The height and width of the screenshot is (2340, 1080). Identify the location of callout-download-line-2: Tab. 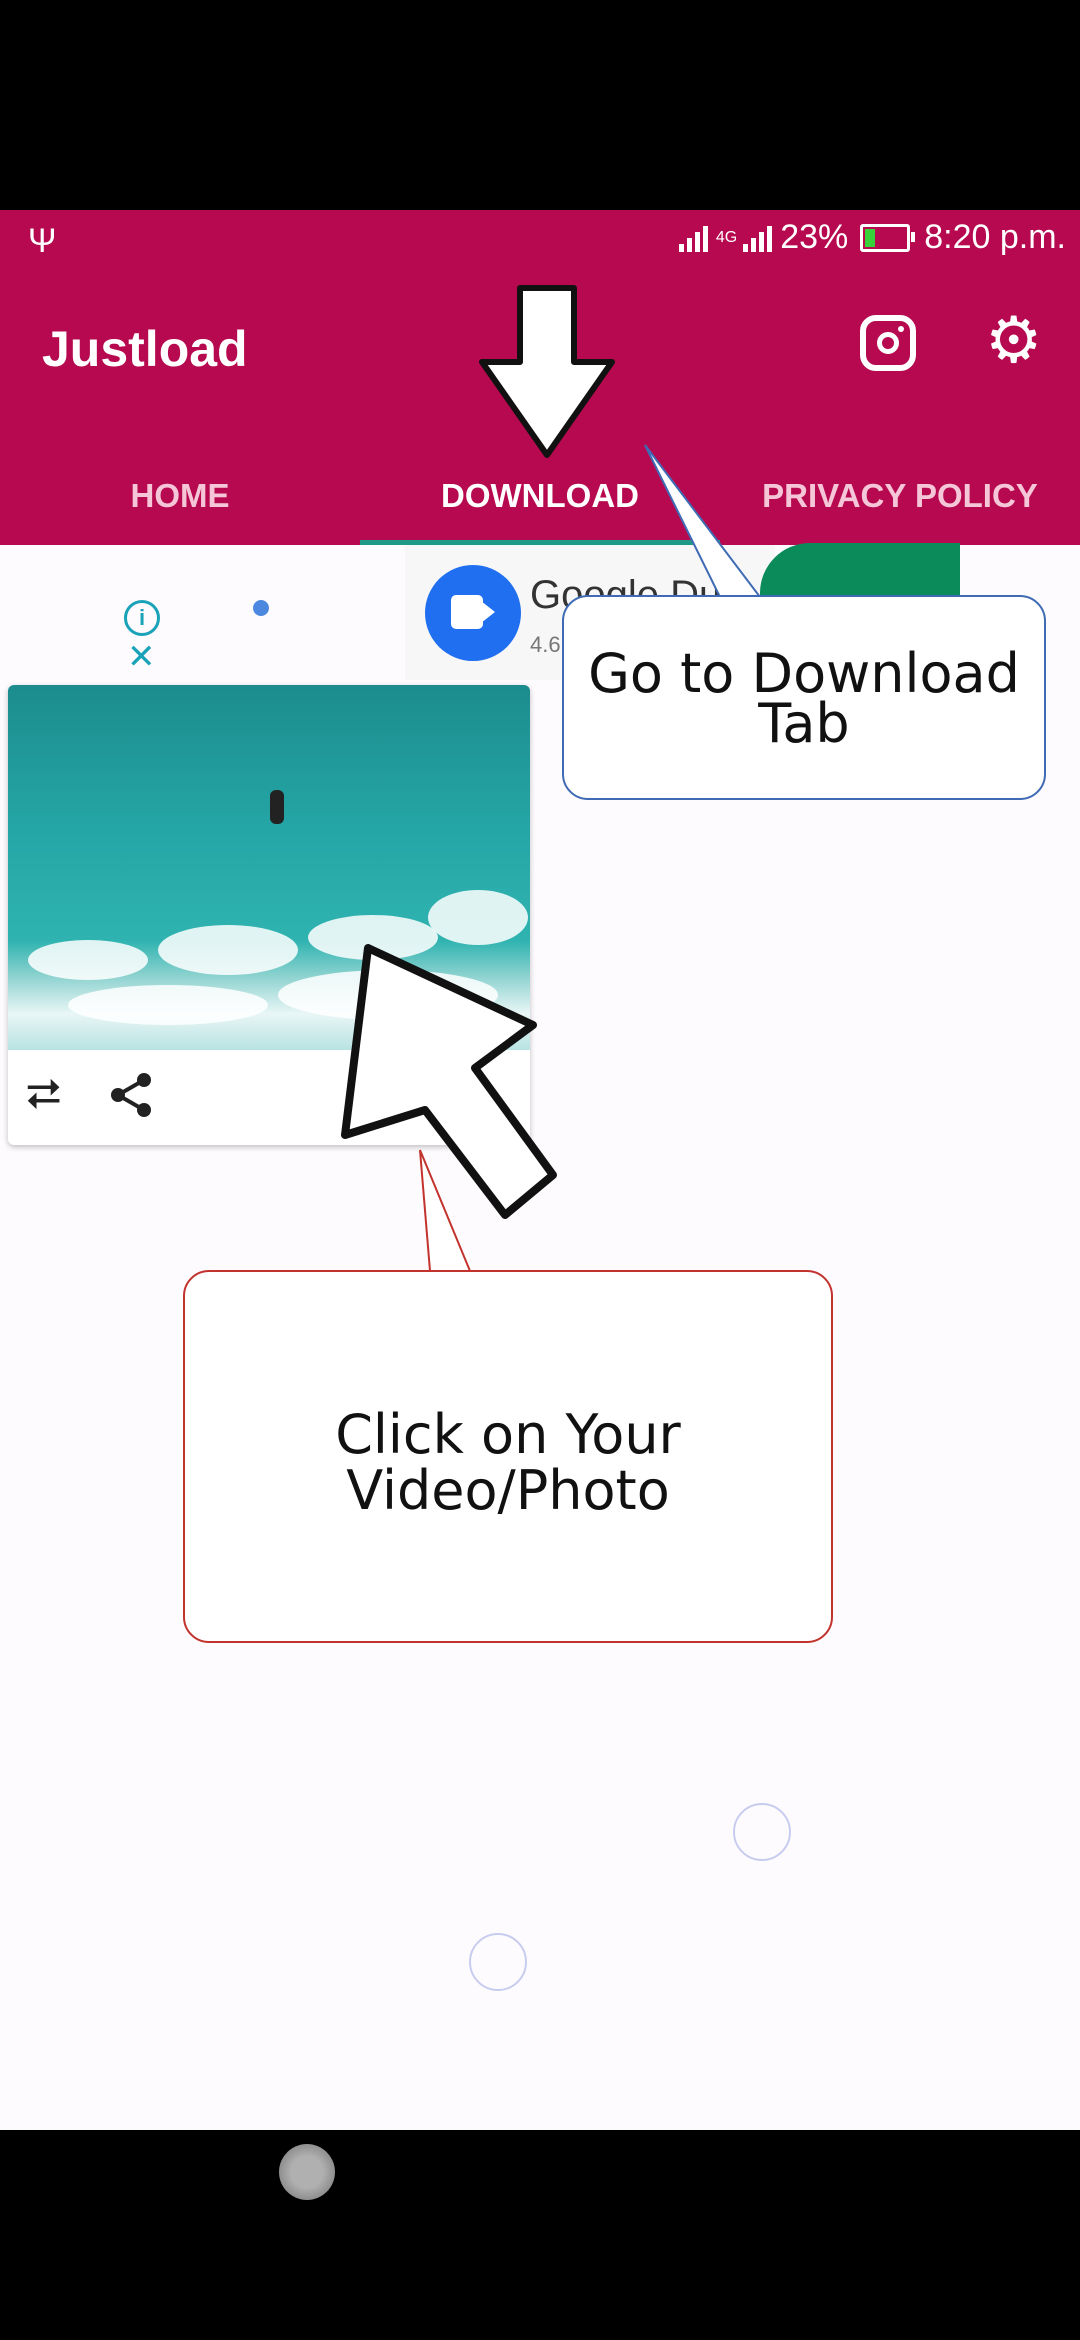
(804, 723).